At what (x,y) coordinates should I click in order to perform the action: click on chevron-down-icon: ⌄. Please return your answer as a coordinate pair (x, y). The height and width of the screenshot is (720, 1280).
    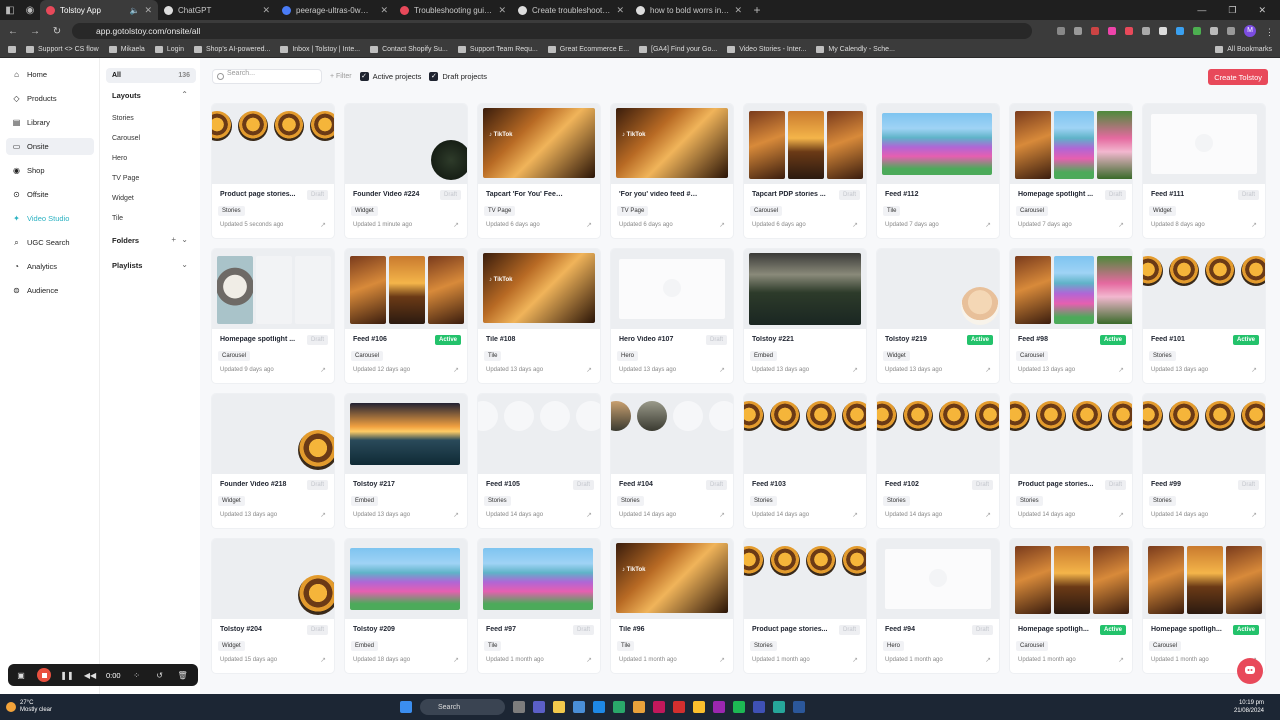
    Looking at the image, I should click on (184, 239).